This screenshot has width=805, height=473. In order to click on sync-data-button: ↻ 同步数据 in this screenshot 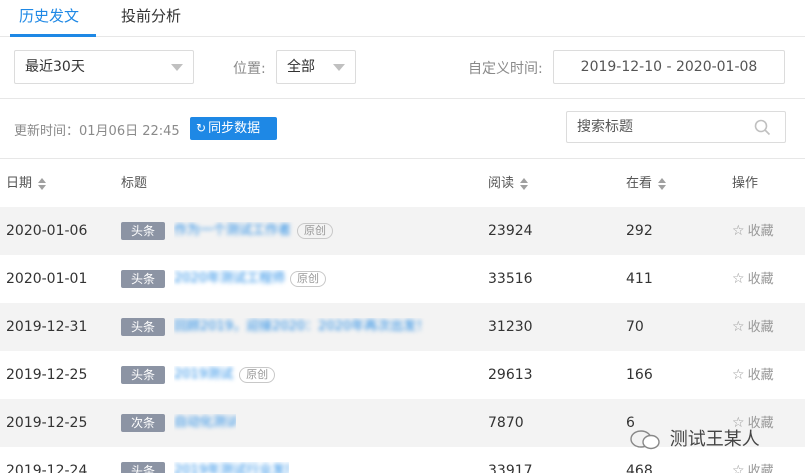, I will do `click(233, 128)`.